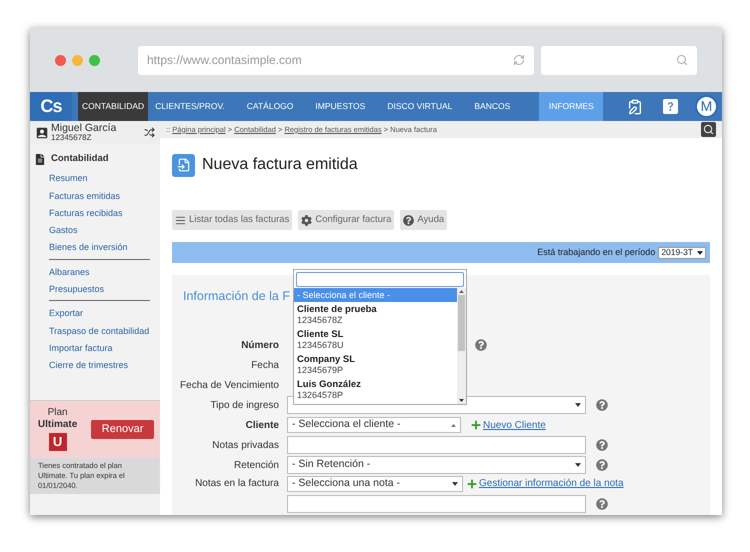 The height and width of the screenshot is (552, 750). What do you see at coordinates (619, 60) in the screenshot?
I see `browser-search-field` at bounding box center [619, 60].